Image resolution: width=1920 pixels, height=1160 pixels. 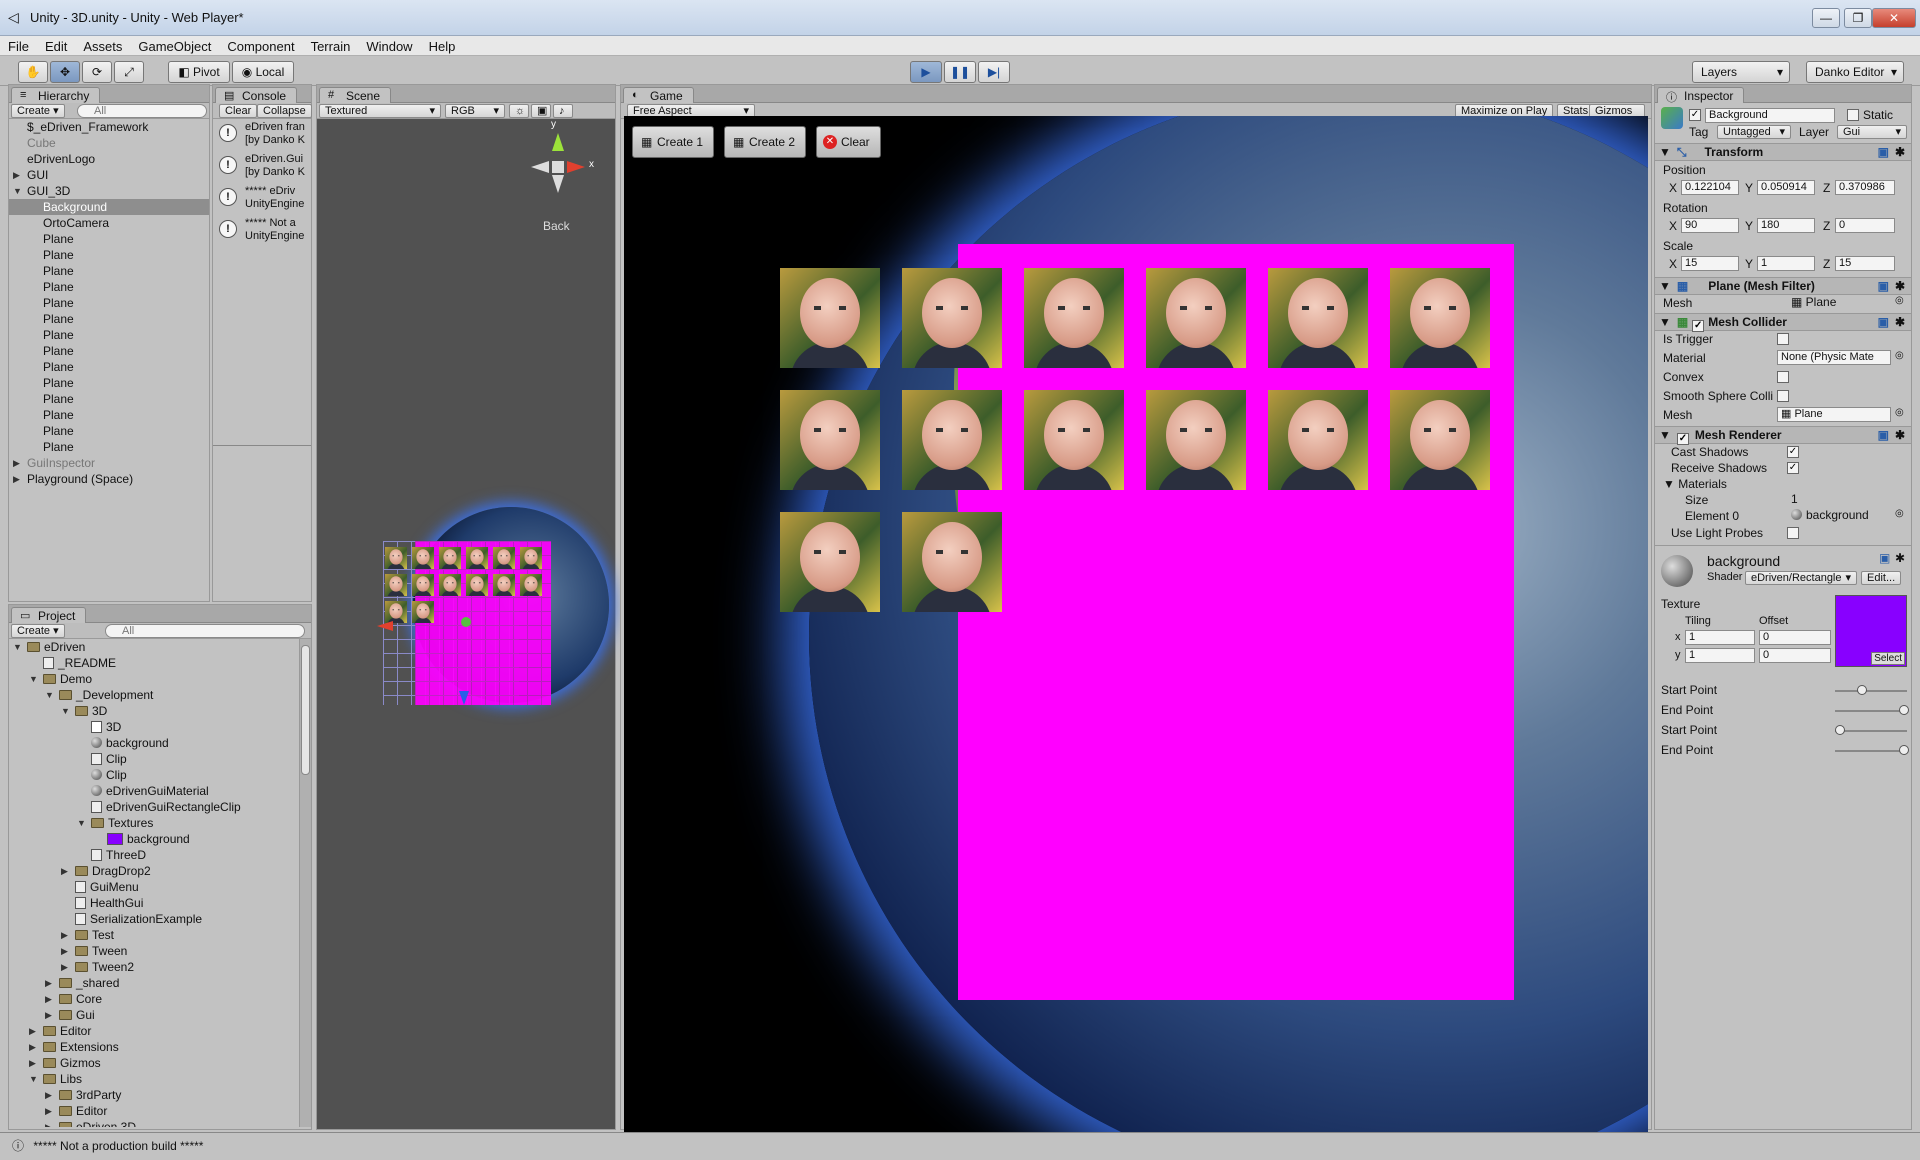 I want to click on texture-swatch: Select, so click(x=1871, y=631).